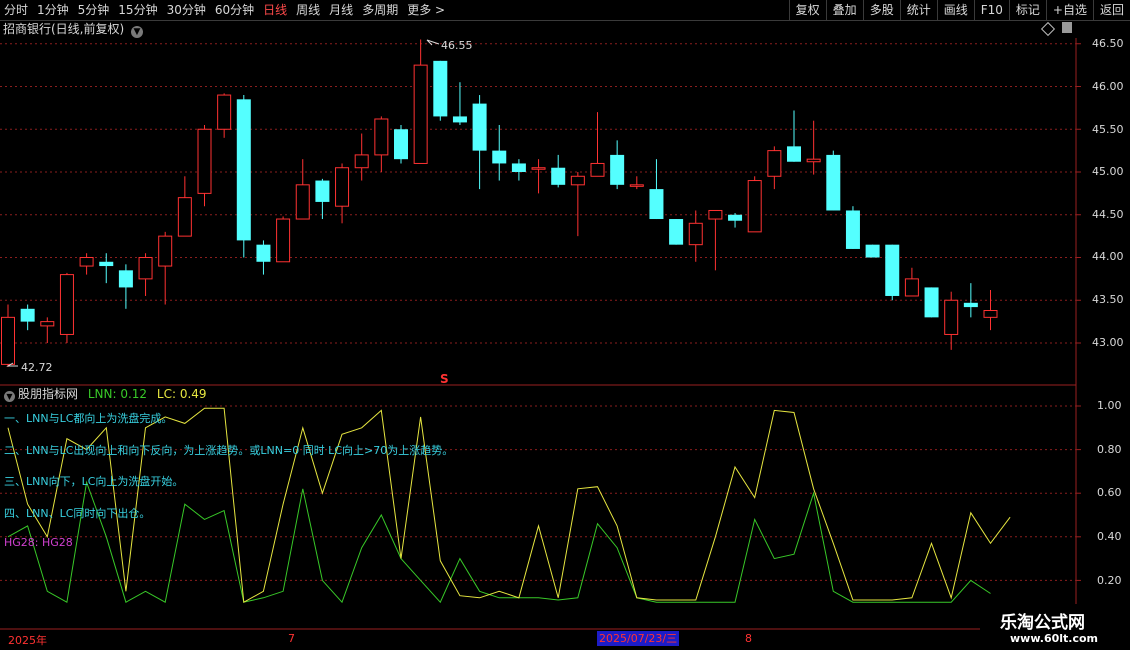 The height and width of the screenshot is (650, 1130). Describe the element at coordinates (426, 10) in the screenshot. I see `period-tab-more: 更多 >` at that location.